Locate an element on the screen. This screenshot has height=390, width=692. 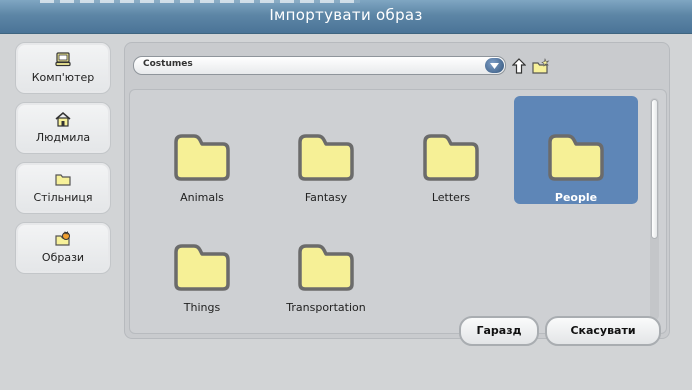
list-item: Letters is located at coordinates (451, 150).